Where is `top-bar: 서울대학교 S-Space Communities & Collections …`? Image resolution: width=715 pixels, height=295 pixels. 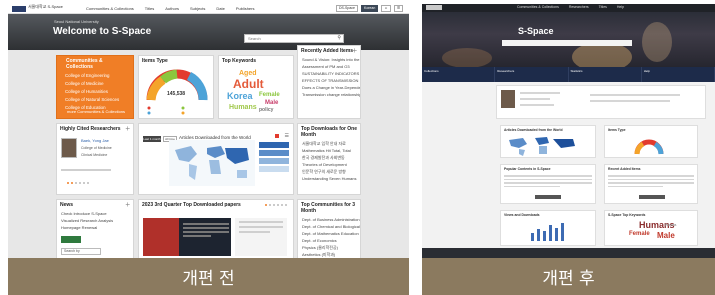 top-bar: 서울대학교 S-Space Communities & Collections … is located at coordinates (208, 9).